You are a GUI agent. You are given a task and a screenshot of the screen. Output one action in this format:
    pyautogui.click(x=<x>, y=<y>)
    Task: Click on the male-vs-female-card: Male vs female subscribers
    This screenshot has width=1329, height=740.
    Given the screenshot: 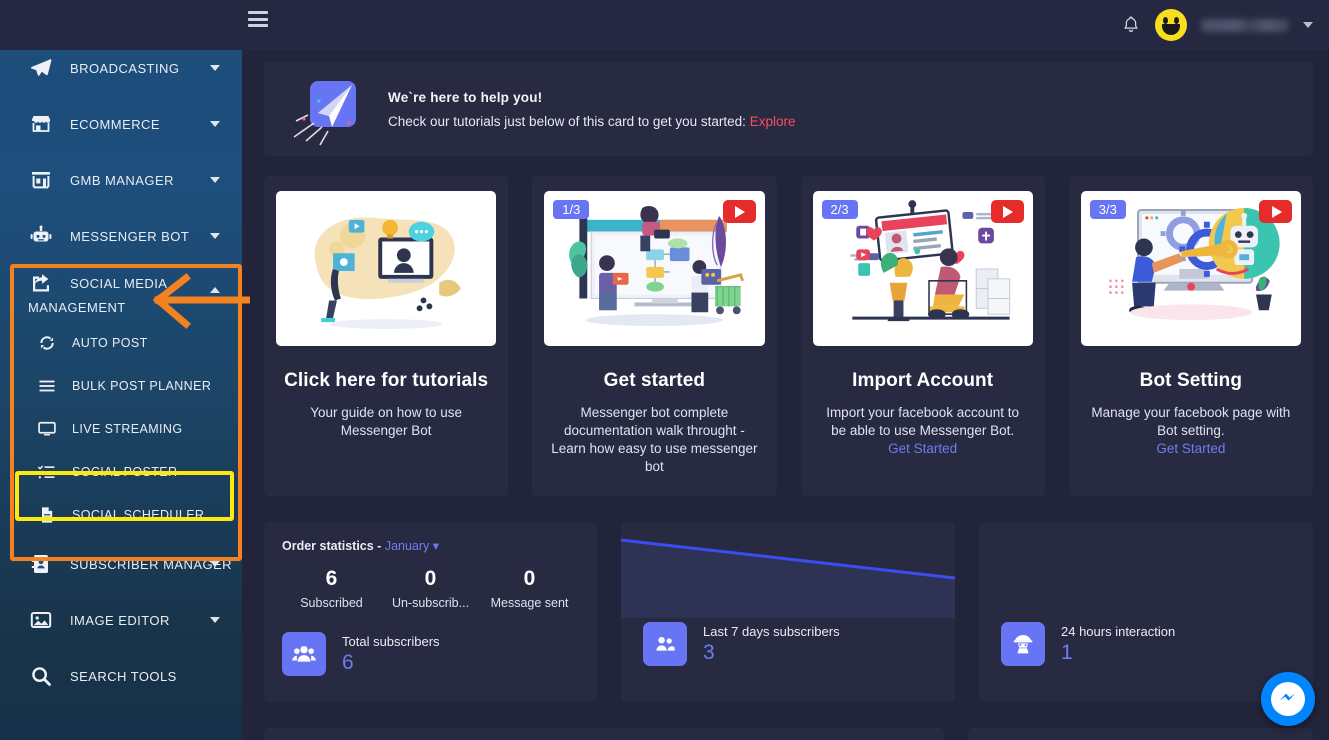 What is the action you would take?
    pyautogui.click(x=604, y=734)
    